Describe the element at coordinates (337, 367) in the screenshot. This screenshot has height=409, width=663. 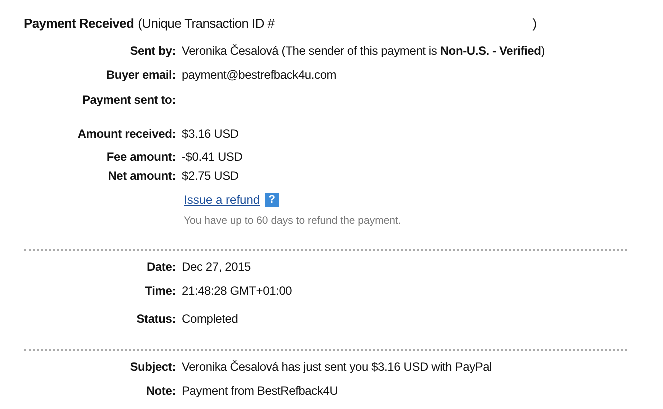
I see `field-value: Veronika Česalová has just sent you $3.16 USD with PayPal` at that location.